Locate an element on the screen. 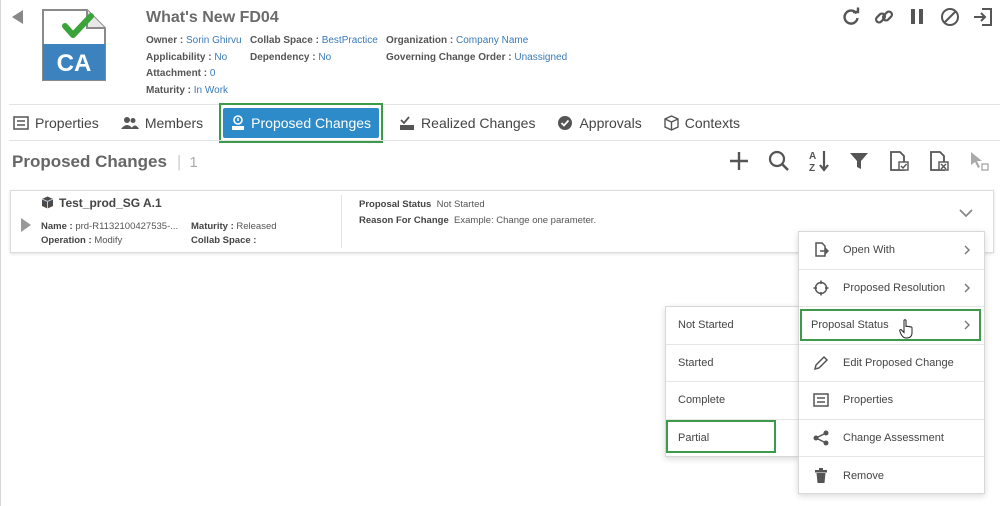 The width and height of the screenshot is (1000, 506). section-title-text: Proposed Changes is located at coordinates (89, 161).